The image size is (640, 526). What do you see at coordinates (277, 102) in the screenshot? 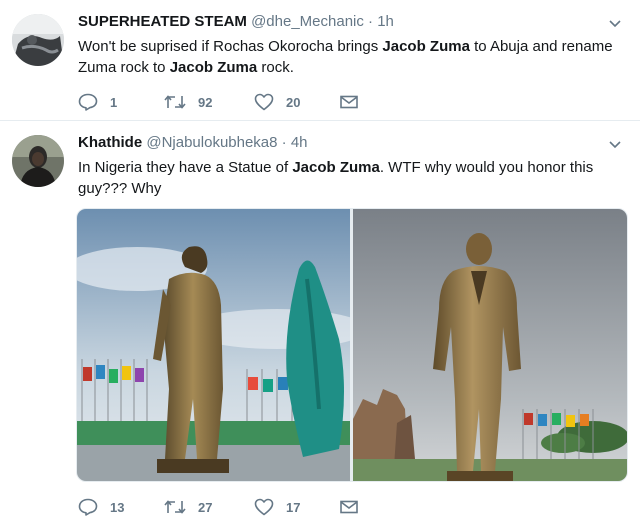
I see `like-button: 20` at bounding box center [277, 102].